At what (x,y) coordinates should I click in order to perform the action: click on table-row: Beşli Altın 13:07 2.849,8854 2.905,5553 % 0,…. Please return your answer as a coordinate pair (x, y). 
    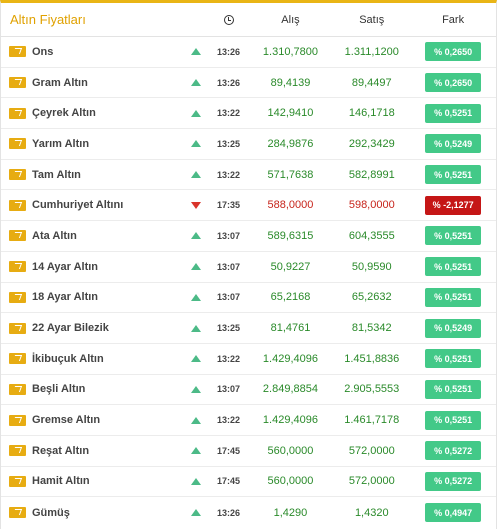
    Looking at the image, I should click on (248, 390).